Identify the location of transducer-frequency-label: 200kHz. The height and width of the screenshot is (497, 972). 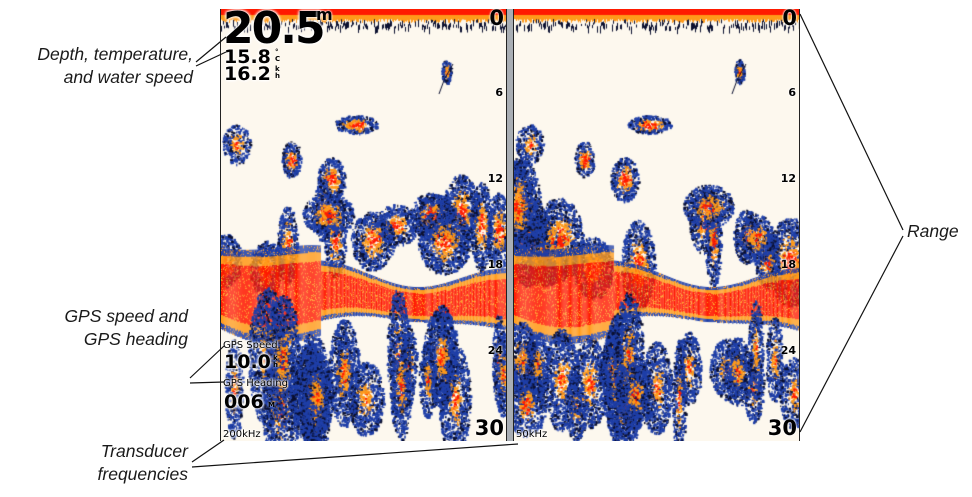
(242, 434).